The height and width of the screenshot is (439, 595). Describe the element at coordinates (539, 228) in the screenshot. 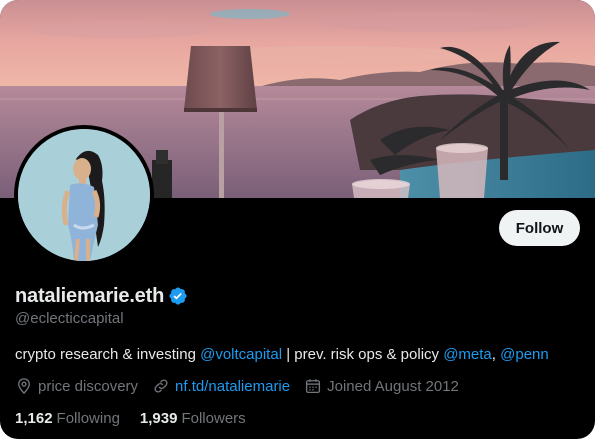

I see `follow-button: Follow` at that location.